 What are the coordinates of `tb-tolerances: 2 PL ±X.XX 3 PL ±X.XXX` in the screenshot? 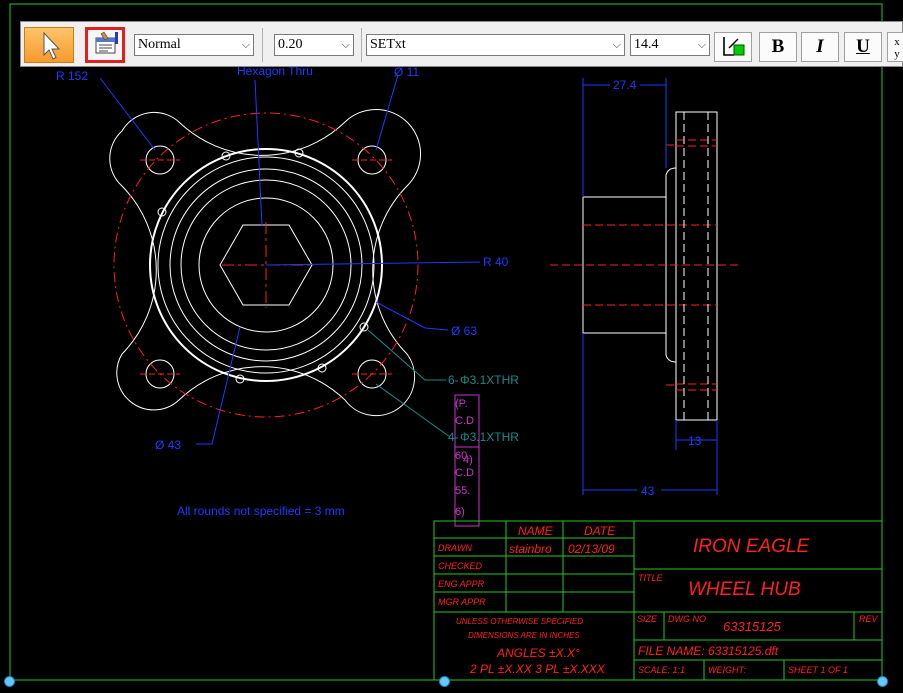 It's located at (537, 669).